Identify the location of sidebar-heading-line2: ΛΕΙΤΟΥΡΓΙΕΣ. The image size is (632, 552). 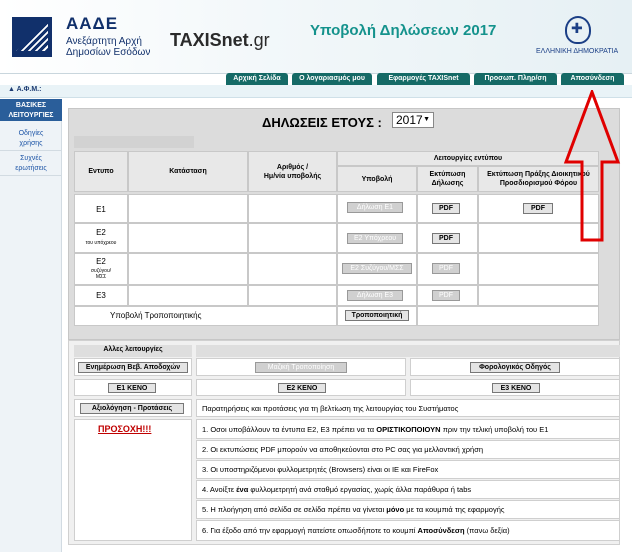
(31, 115).